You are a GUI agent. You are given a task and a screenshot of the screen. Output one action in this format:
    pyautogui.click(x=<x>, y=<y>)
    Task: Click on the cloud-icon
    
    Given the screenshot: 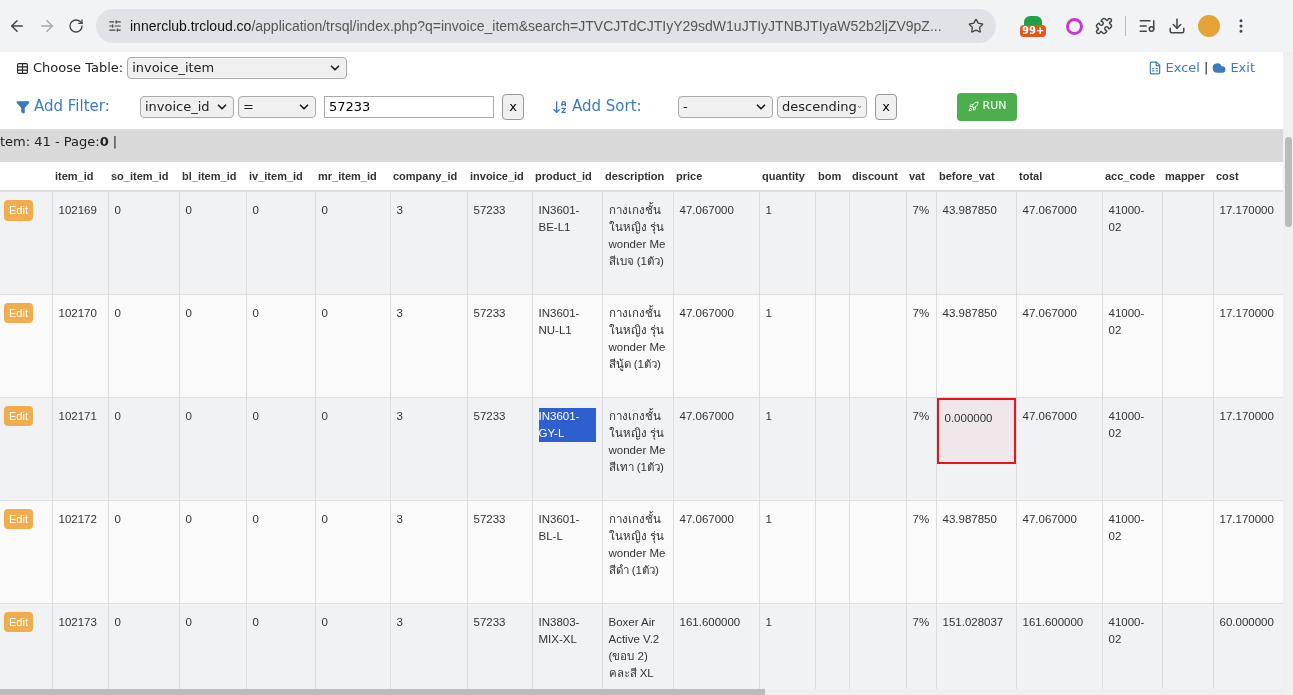 What is the action you would take?
    pyautogui.click(x=1219, y=68)
    